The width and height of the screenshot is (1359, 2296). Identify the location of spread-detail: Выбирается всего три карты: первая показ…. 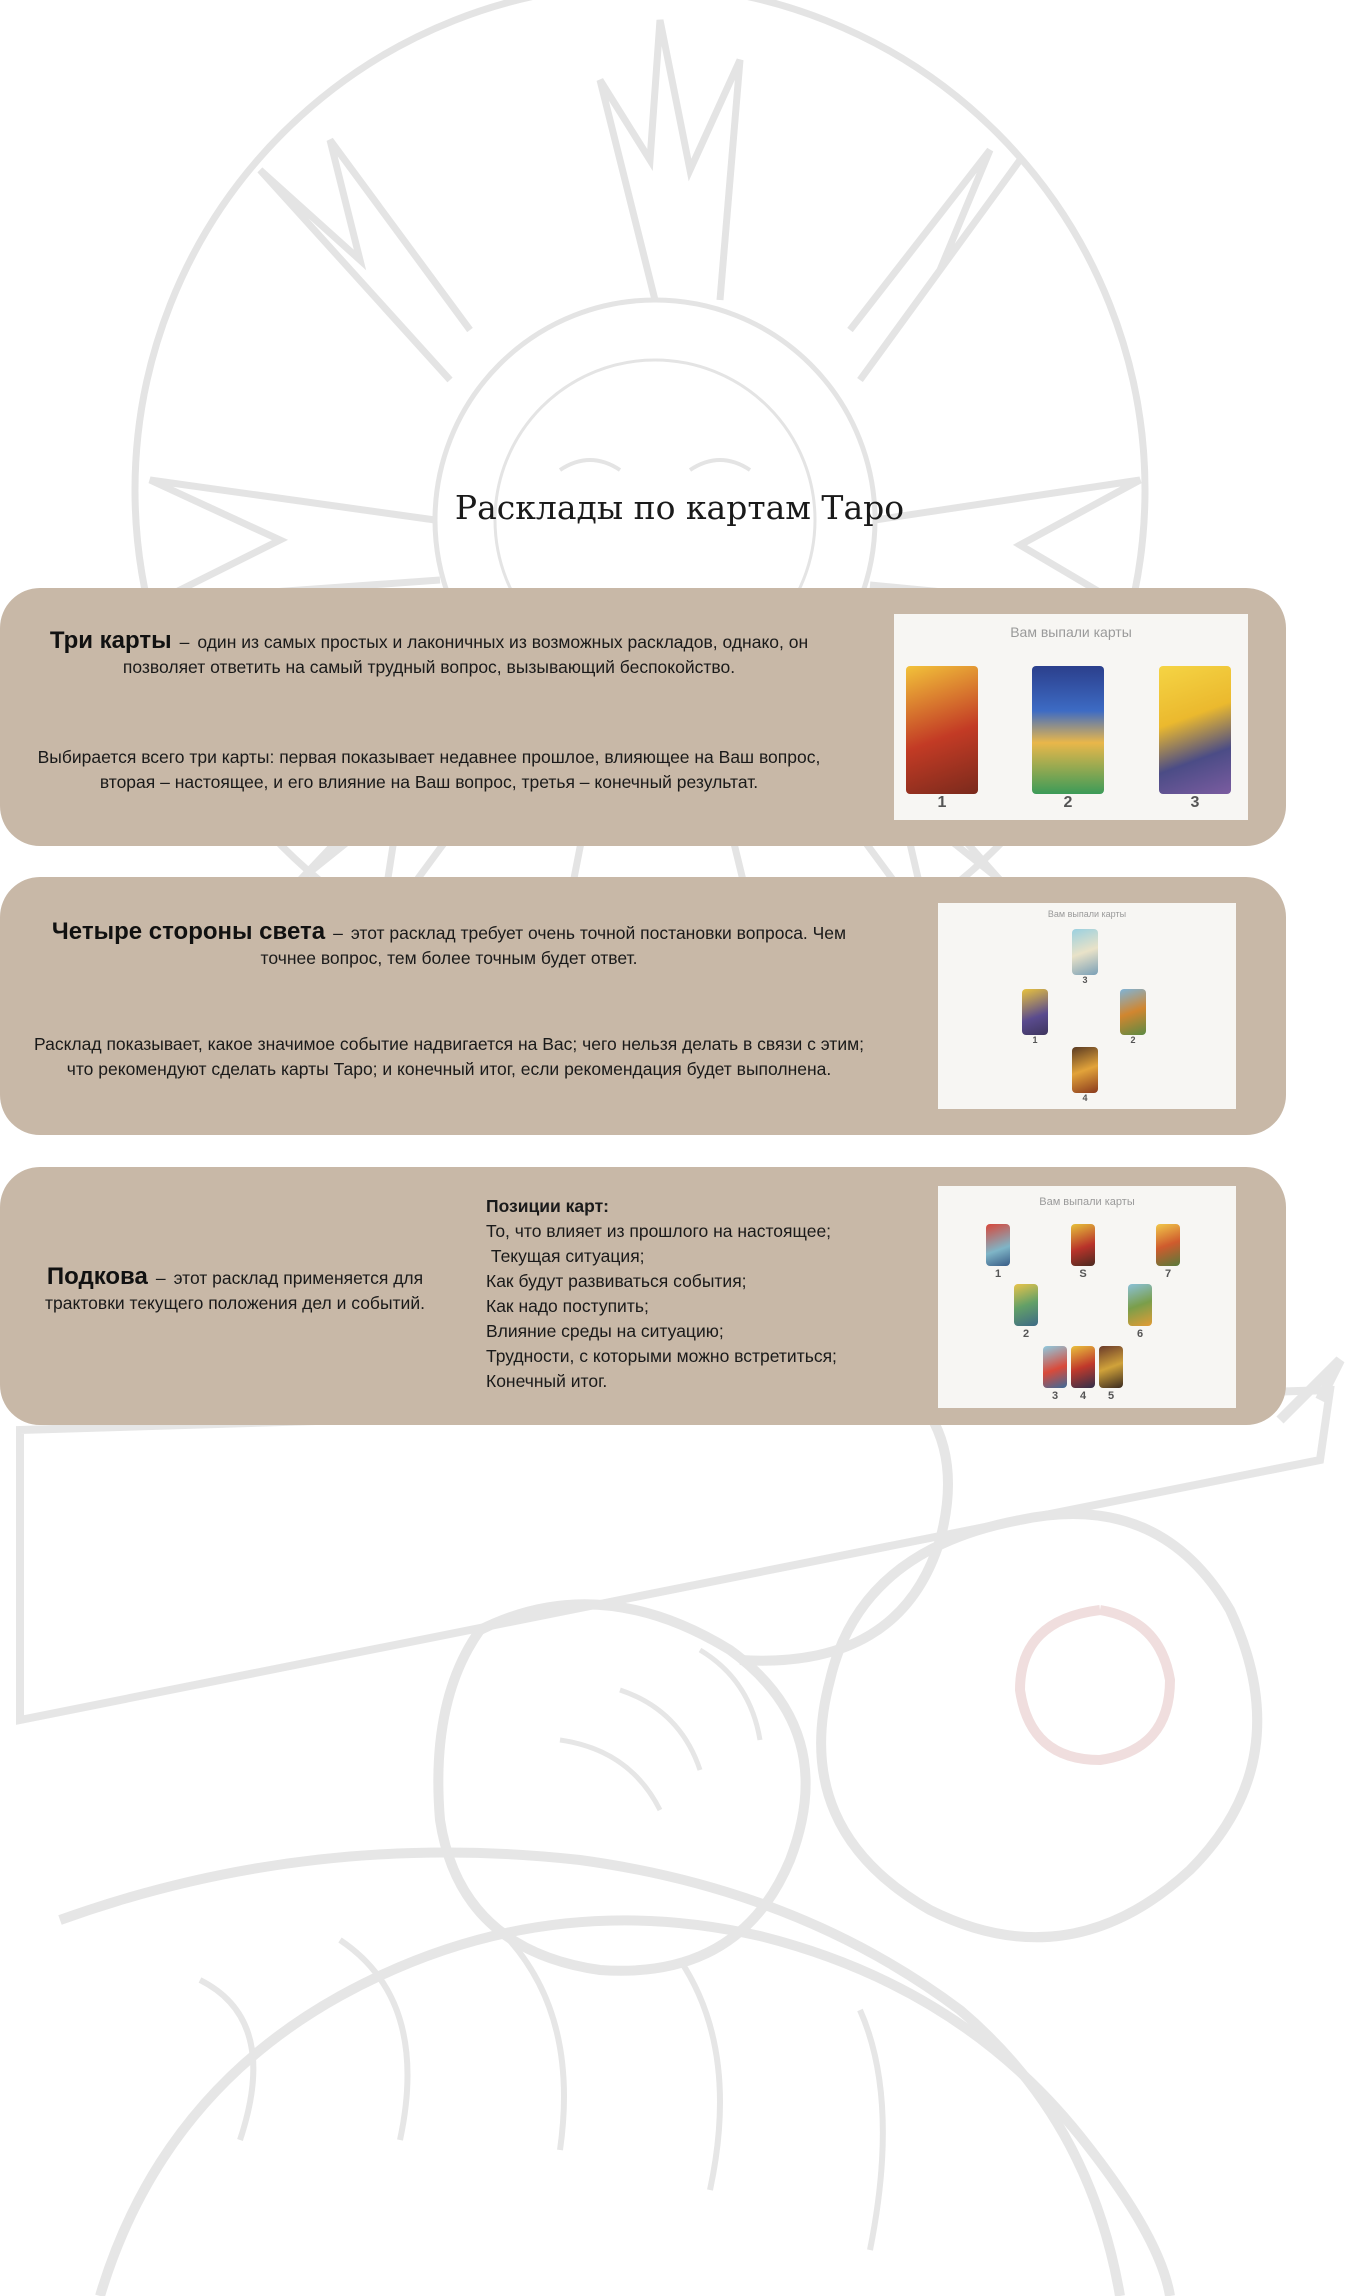
(429, 769).